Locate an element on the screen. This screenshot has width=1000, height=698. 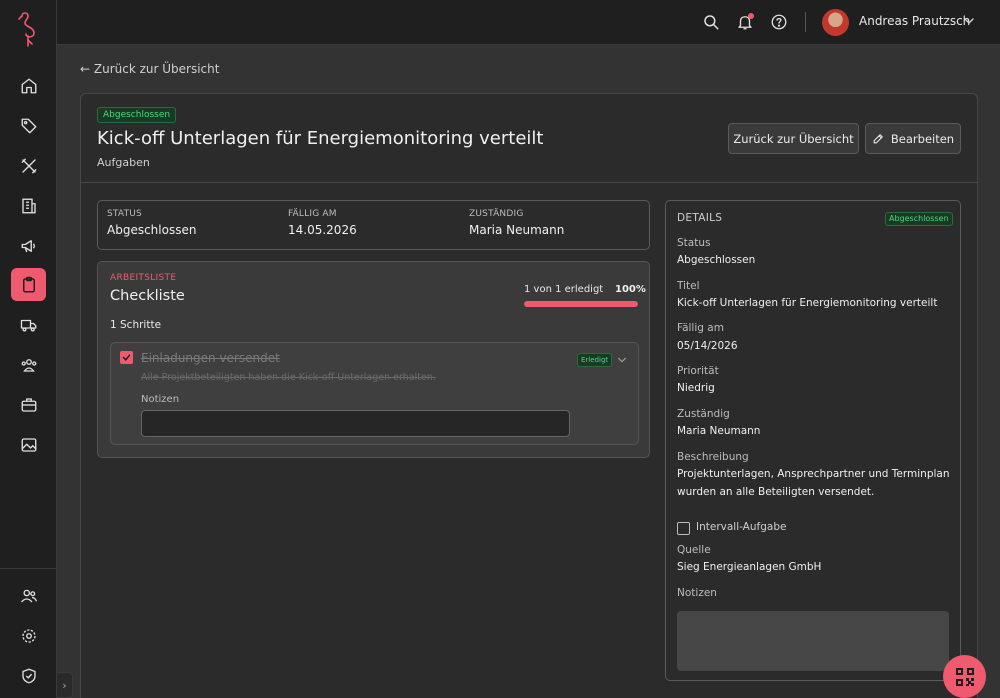
check-icon is located at coordinates (126, 357).